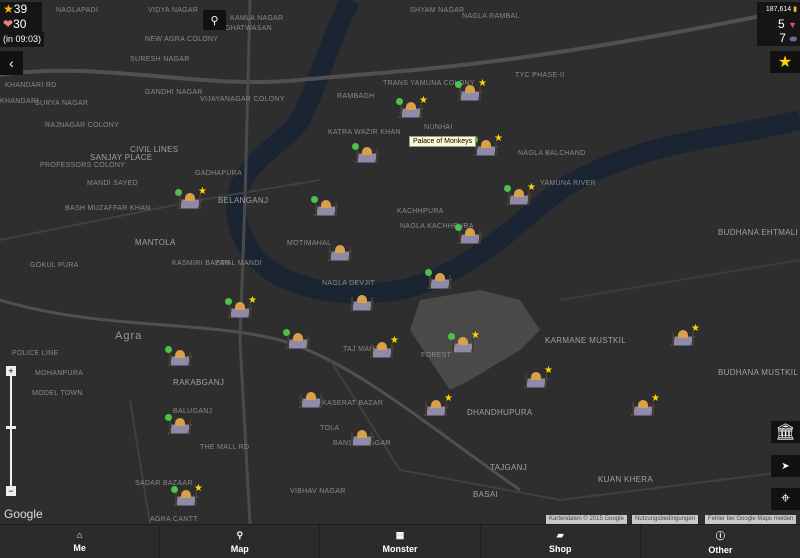 Image resolution: width=800 pixels, height=558 pixels. What do you see at coordinates (11, 491) in the screenshot?
I see `zoom-out-button: −` at bounding box center [11, 491].